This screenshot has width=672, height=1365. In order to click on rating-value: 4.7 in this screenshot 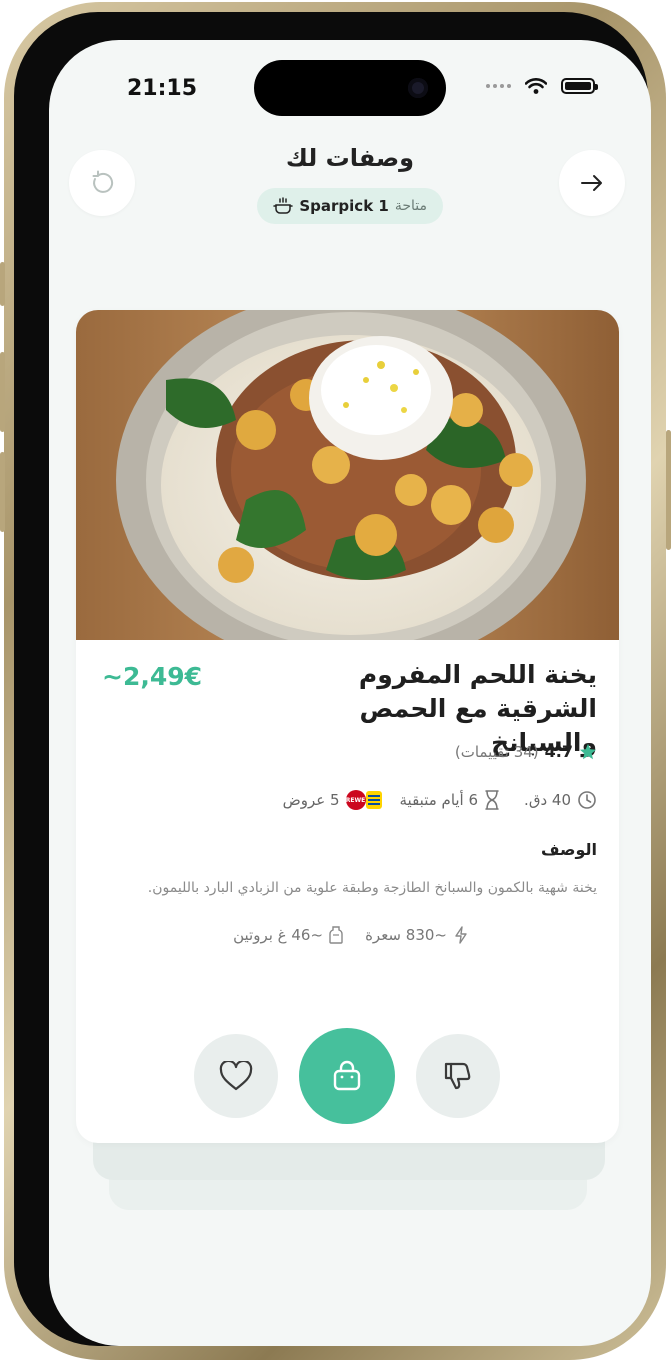, I will do `click(558, 751)`.